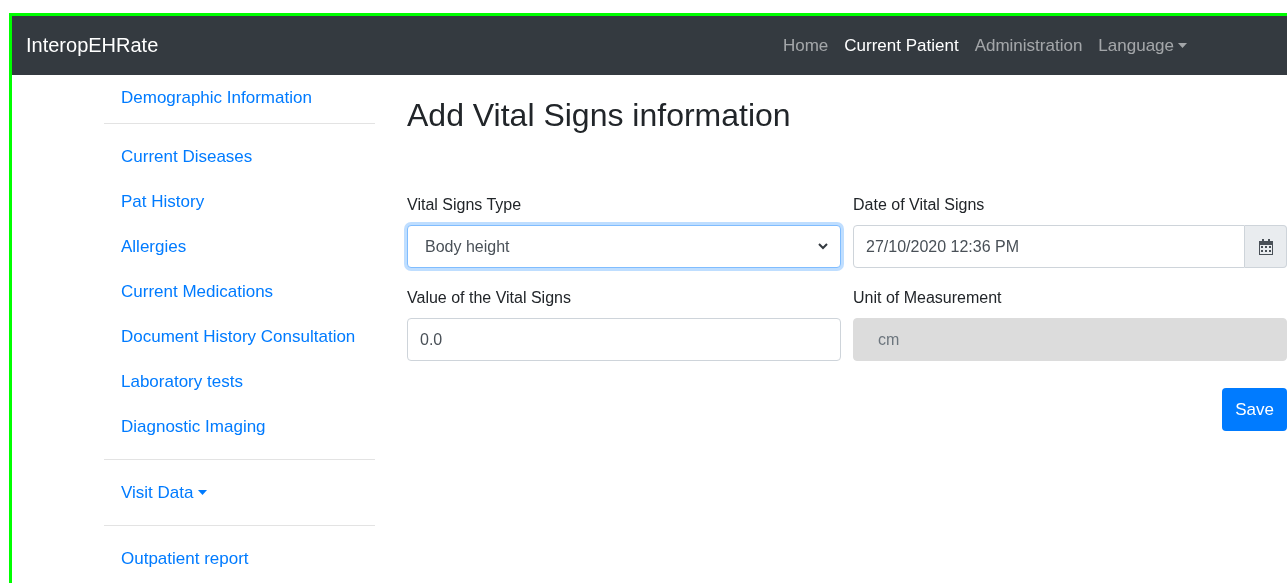  What do you see at coordinates (823, 246) in the screenshot?
I see `chevron-icon` at bounding box center [823, 246].